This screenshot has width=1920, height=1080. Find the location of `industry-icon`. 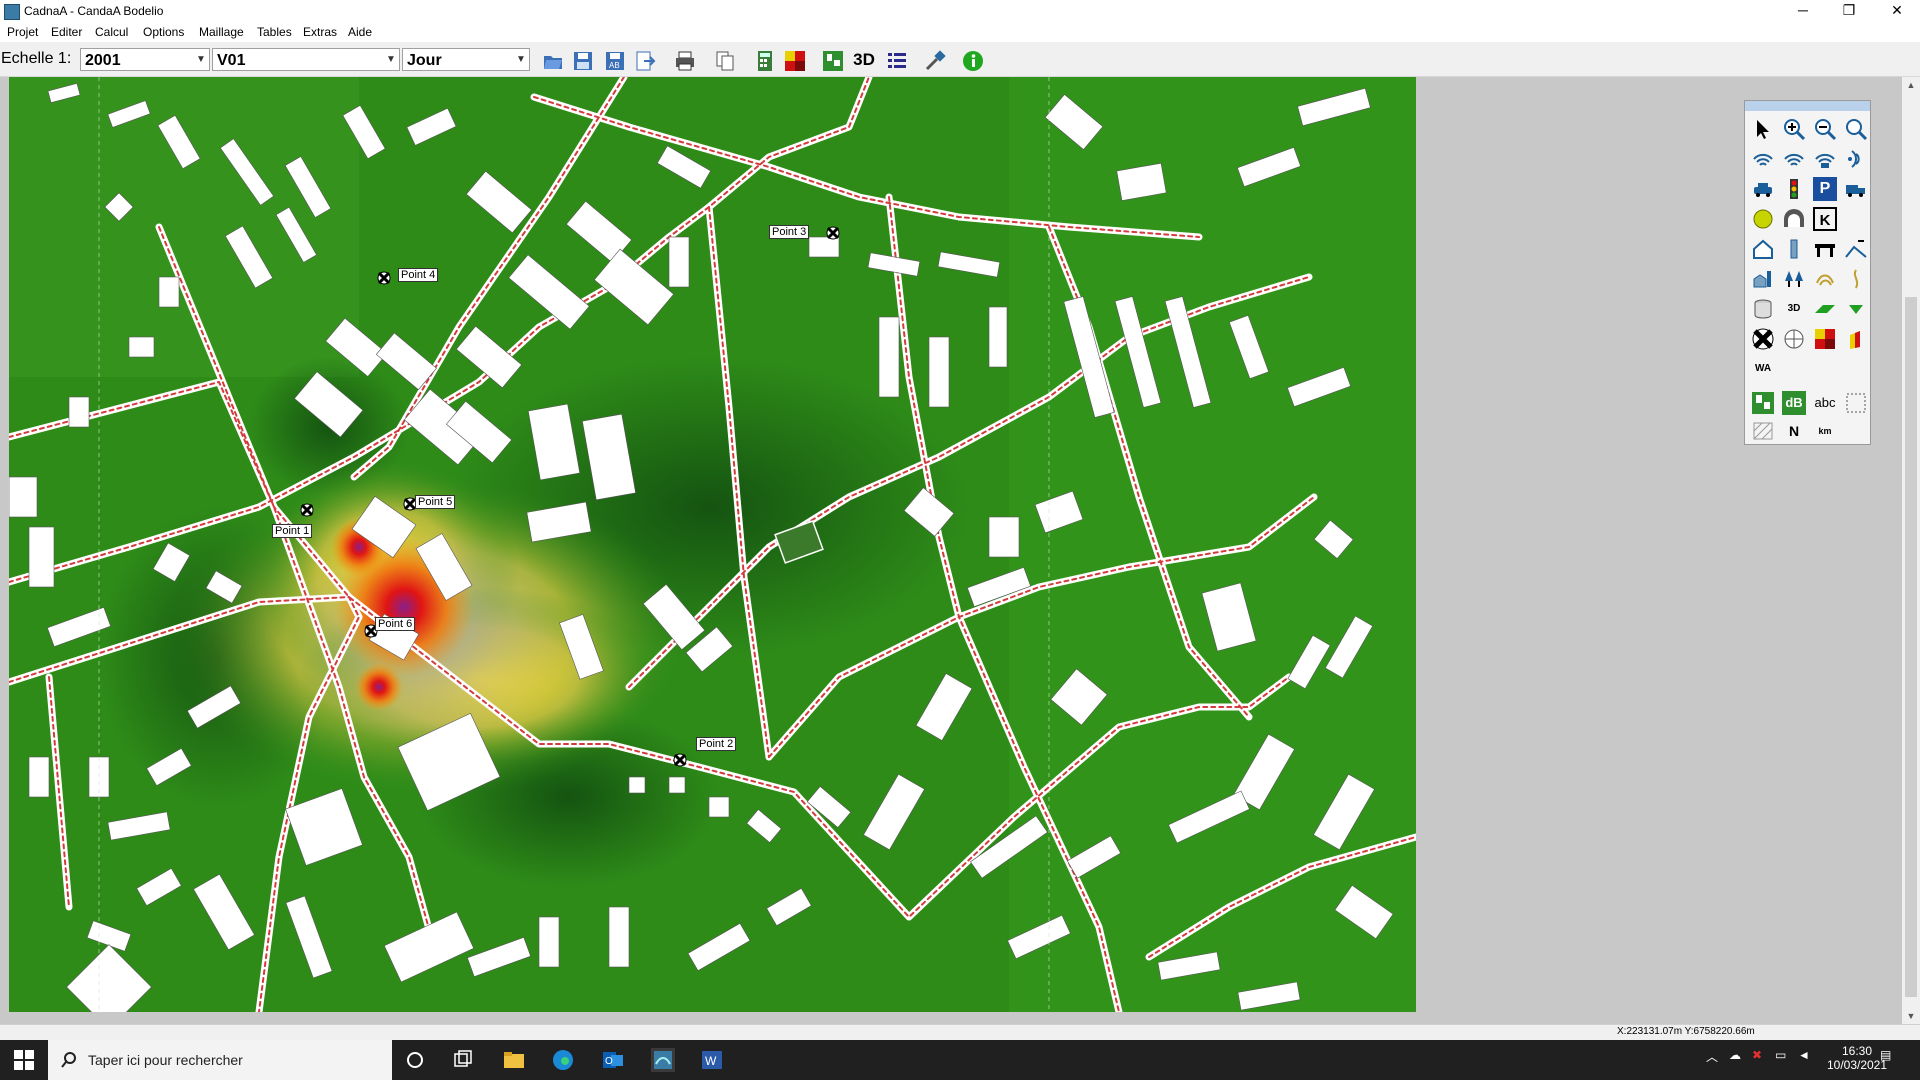

industry-icon is located at coordinates (1763, 279).